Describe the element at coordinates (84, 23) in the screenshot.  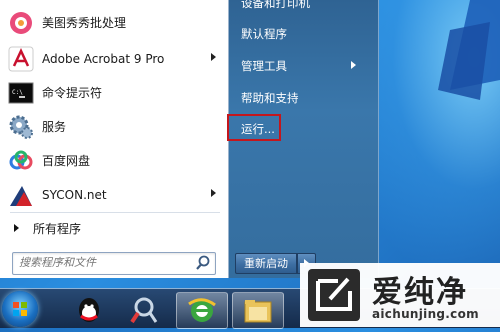
I see `program-label: 美图秀秀批处理` at that location.